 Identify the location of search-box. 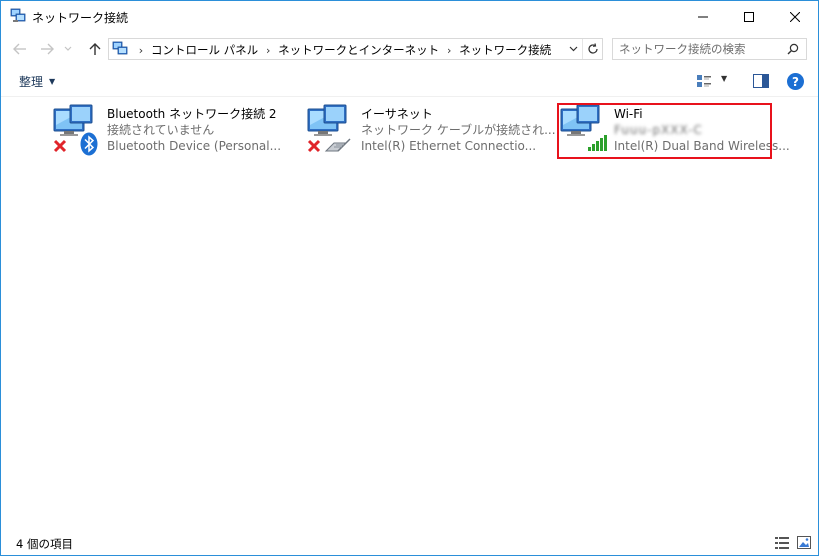
(709, 49).